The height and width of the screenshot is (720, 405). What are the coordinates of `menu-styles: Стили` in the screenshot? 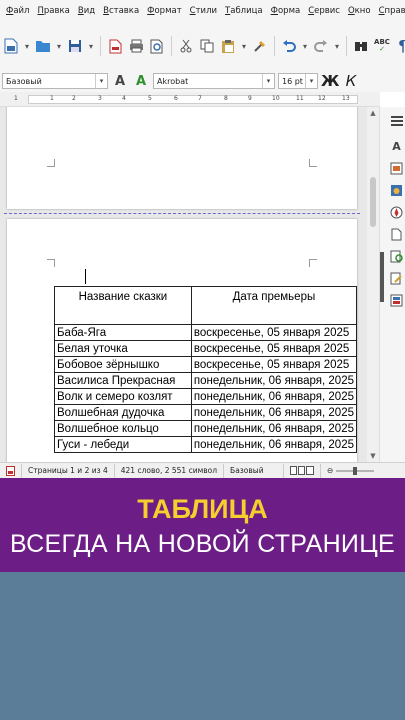 It's located at (203, 11).